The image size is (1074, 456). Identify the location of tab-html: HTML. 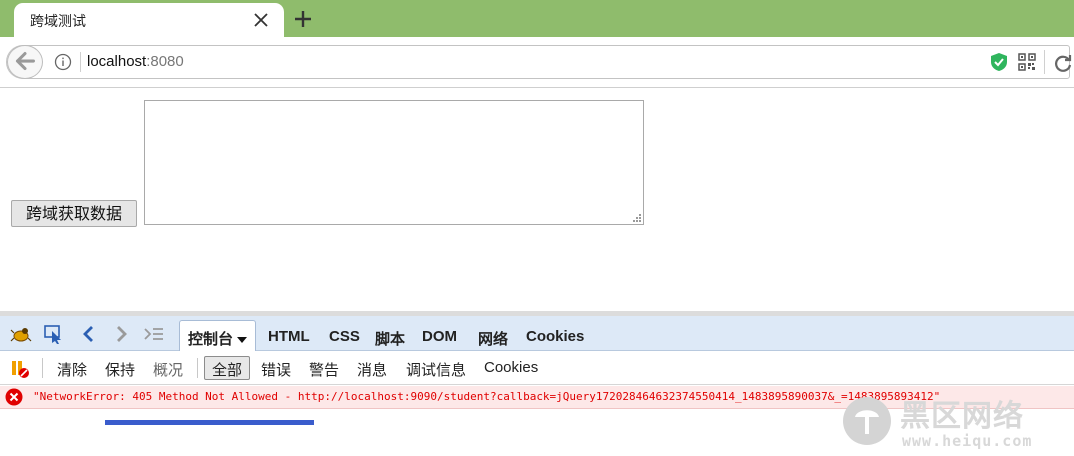
(289, 336).